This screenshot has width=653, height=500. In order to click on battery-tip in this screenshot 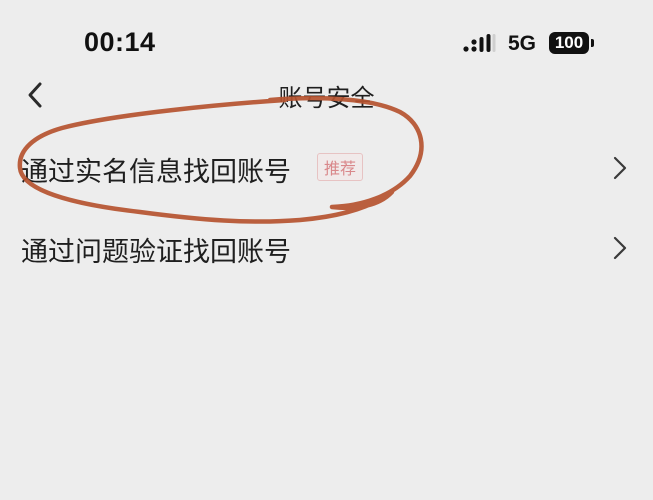, I will do `click(592, 43)`.